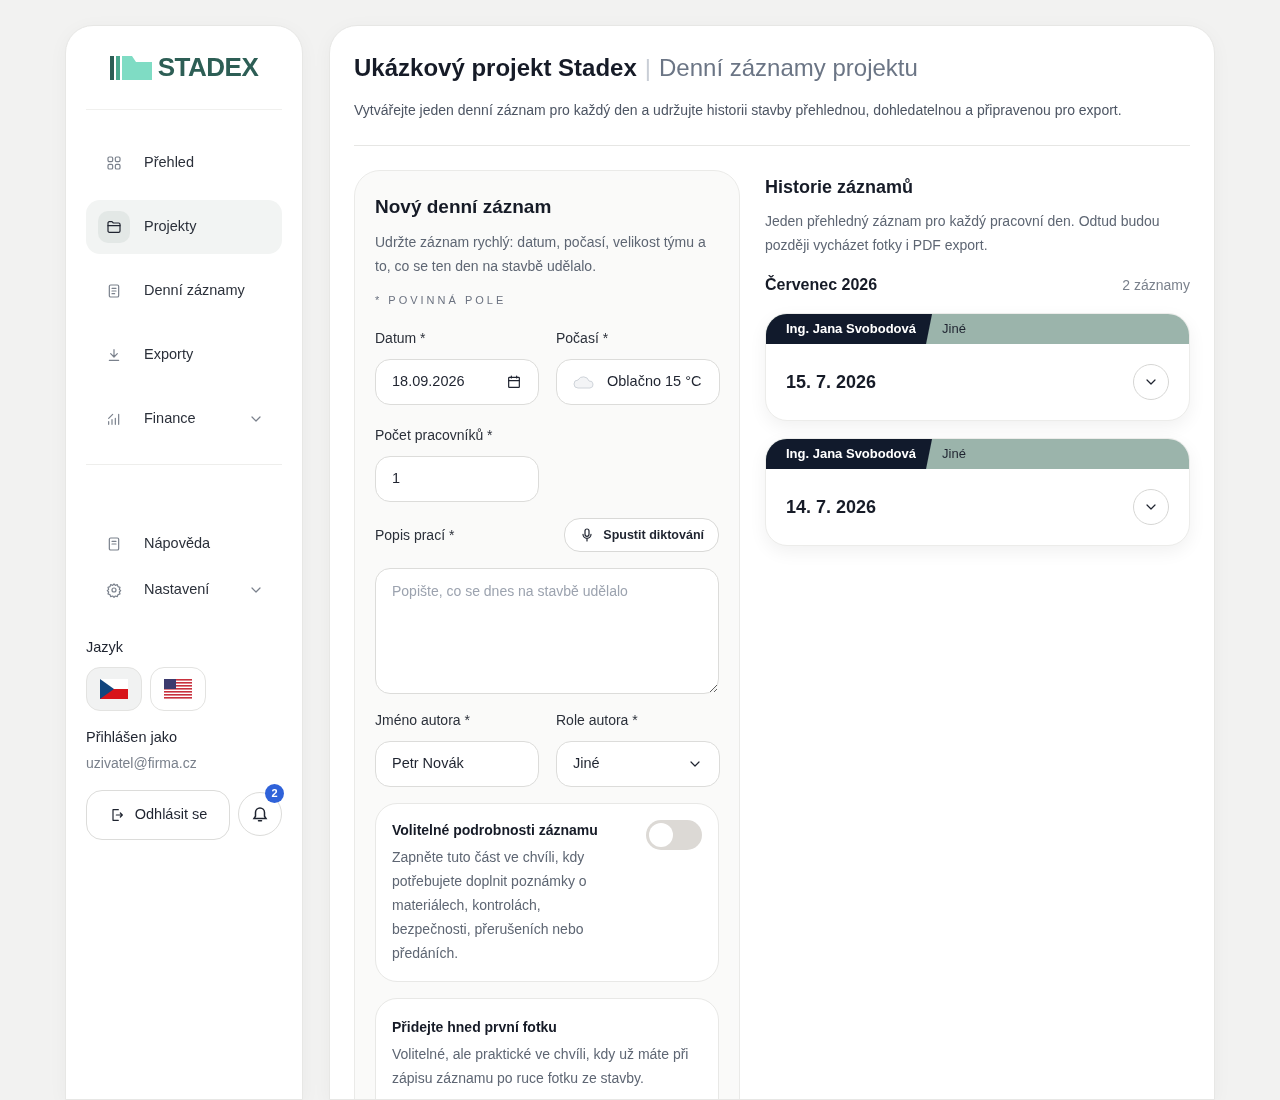  Describe the element at coordinates (821, 284) in the screenshot. I see `month-heading: Červenec 2026` at that location.